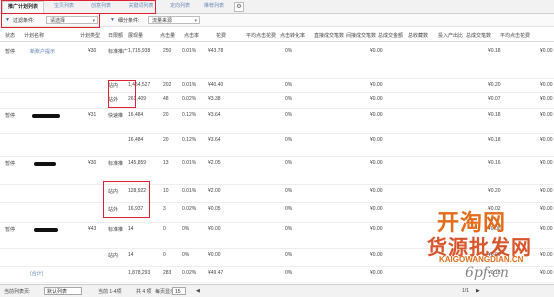 This screenshot has width=554, height=297. I want to click on row-cost: ¥3.38, so click(214, 99).